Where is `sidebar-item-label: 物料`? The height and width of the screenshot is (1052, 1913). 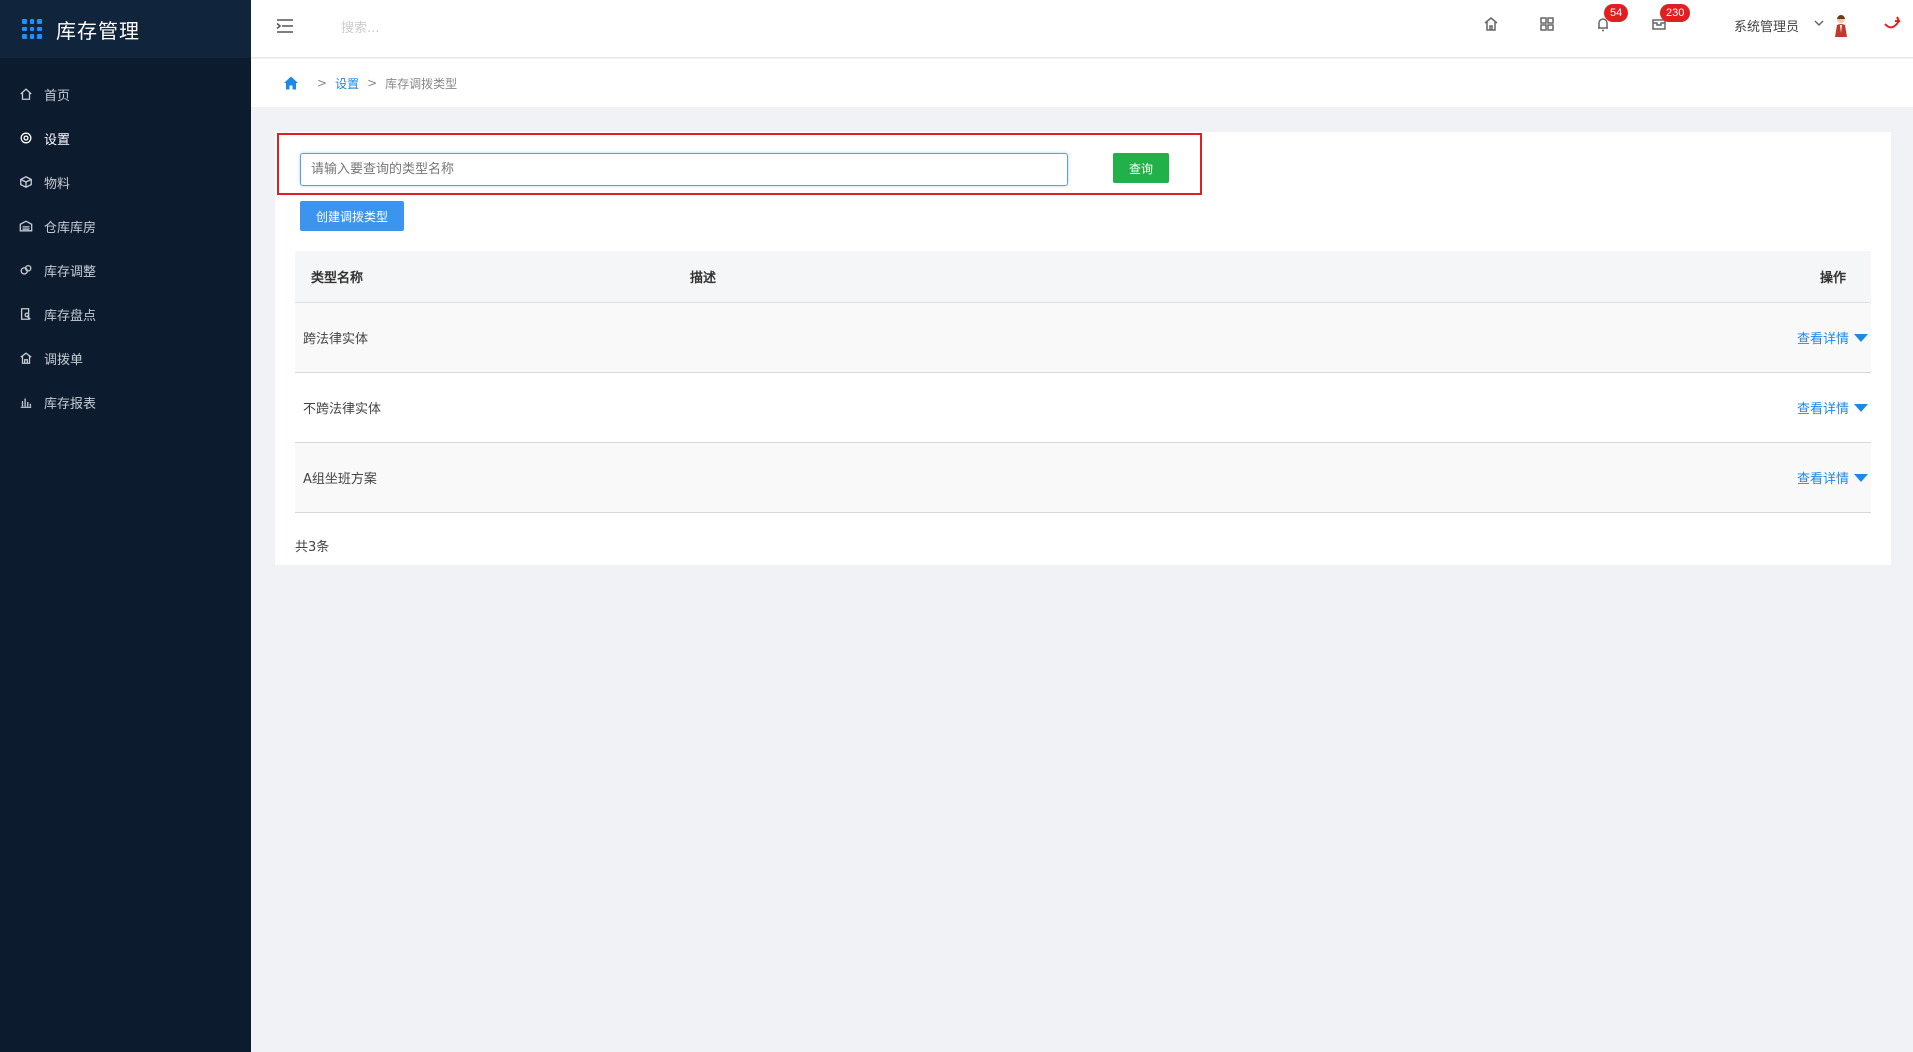
sidebar-item-label: 物料 is located at coordinates (57, 184).